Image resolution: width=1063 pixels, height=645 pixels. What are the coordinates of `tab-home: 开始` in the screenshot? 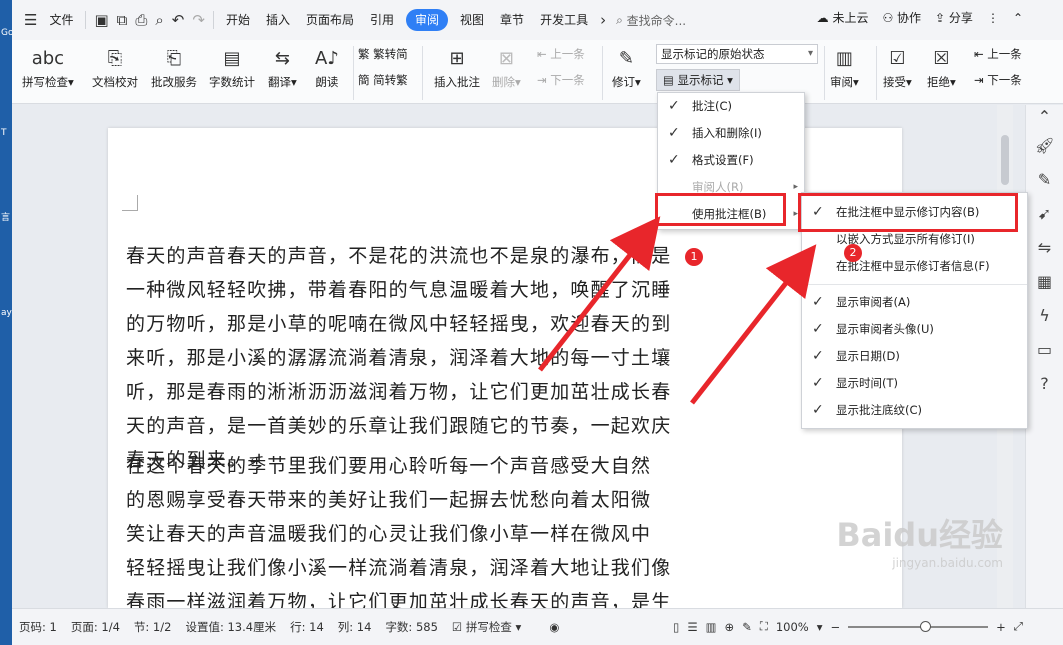 It's located at (238, 20).